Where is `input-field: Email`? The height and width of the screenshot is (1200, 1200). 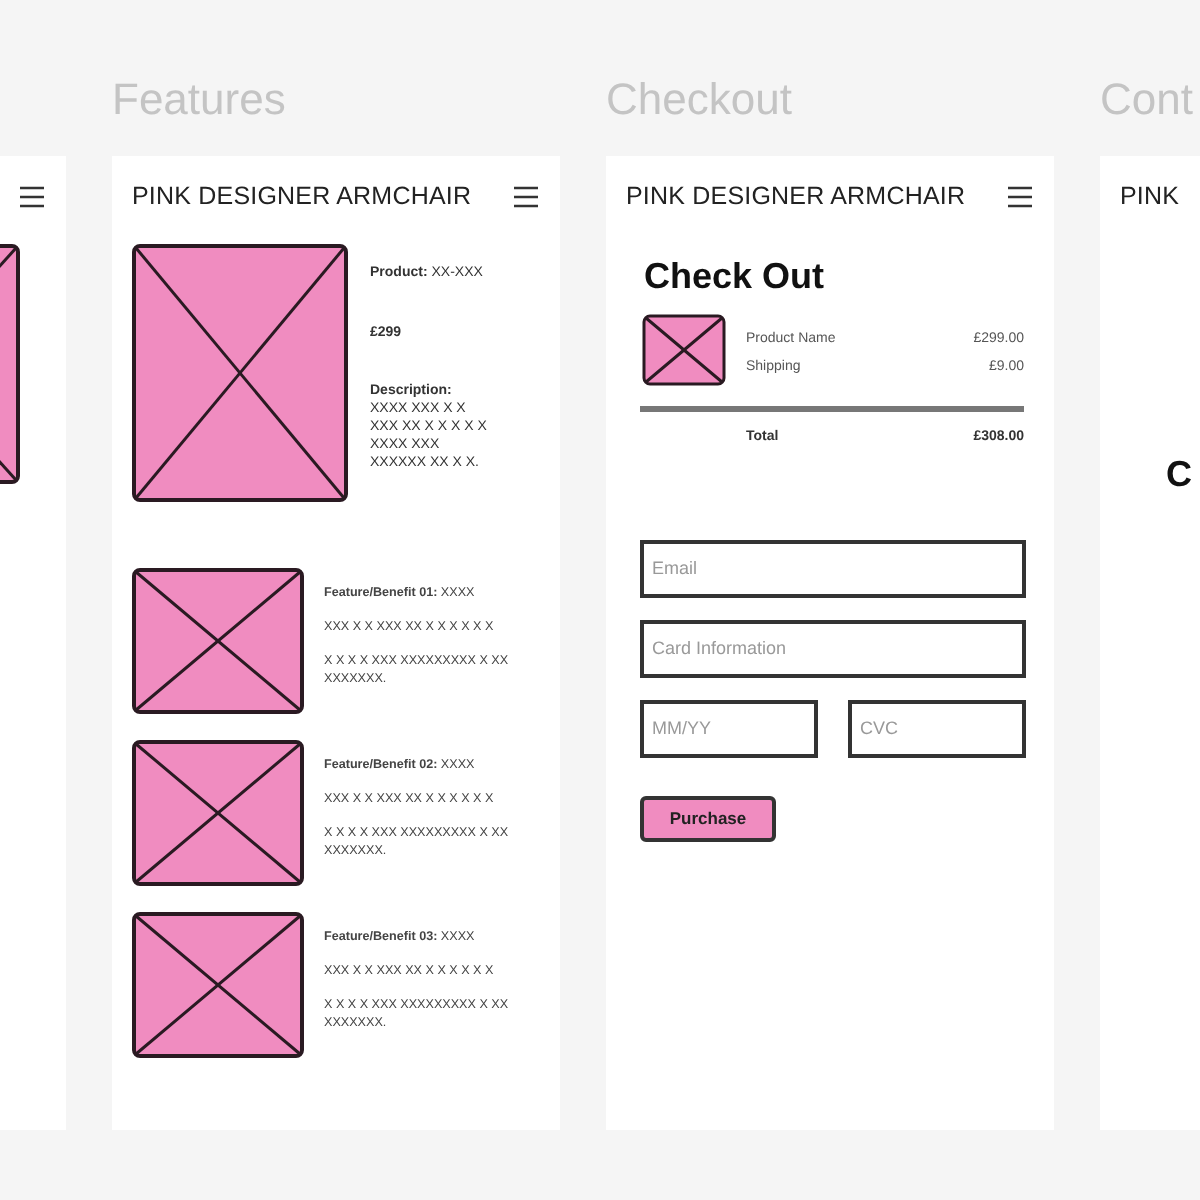 input-field: Email is located at coordinates (833, 568).